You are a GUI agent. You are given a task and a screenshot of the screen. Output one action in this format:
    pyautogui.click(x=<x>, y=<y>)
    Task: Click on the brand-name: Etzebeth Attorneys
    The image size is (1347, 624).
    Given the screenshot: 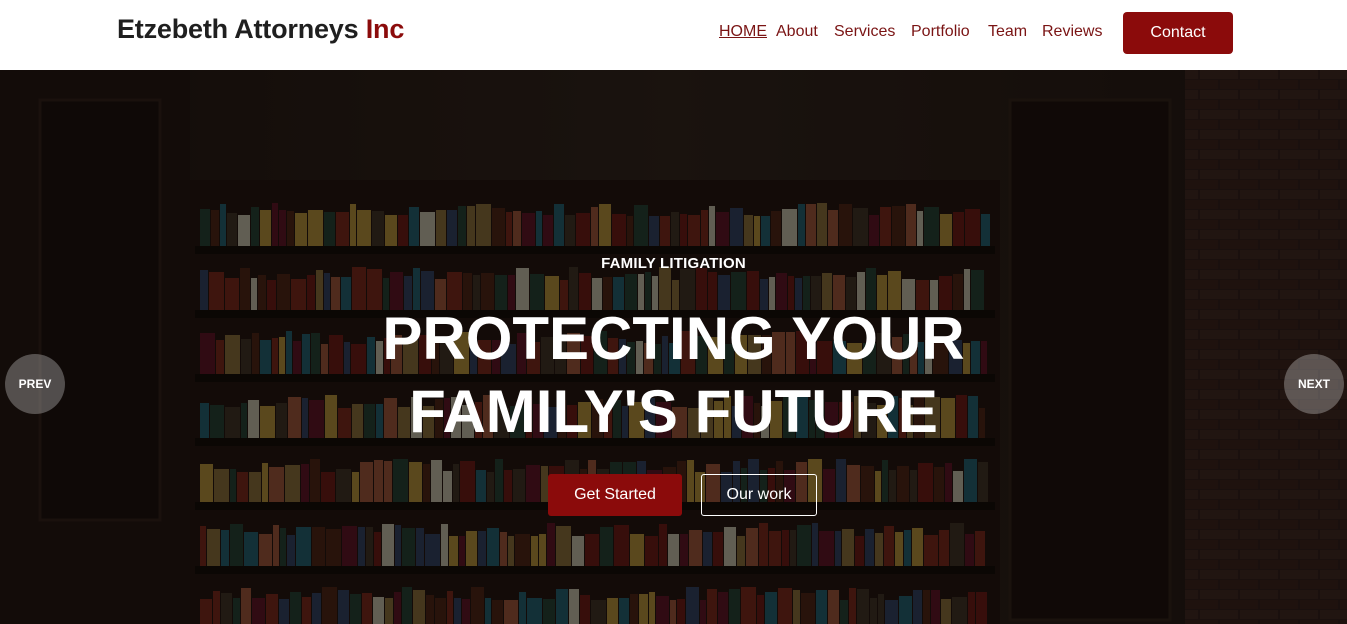 What is the action you would take?
    pyautogui.click(x=238, y=29)
    